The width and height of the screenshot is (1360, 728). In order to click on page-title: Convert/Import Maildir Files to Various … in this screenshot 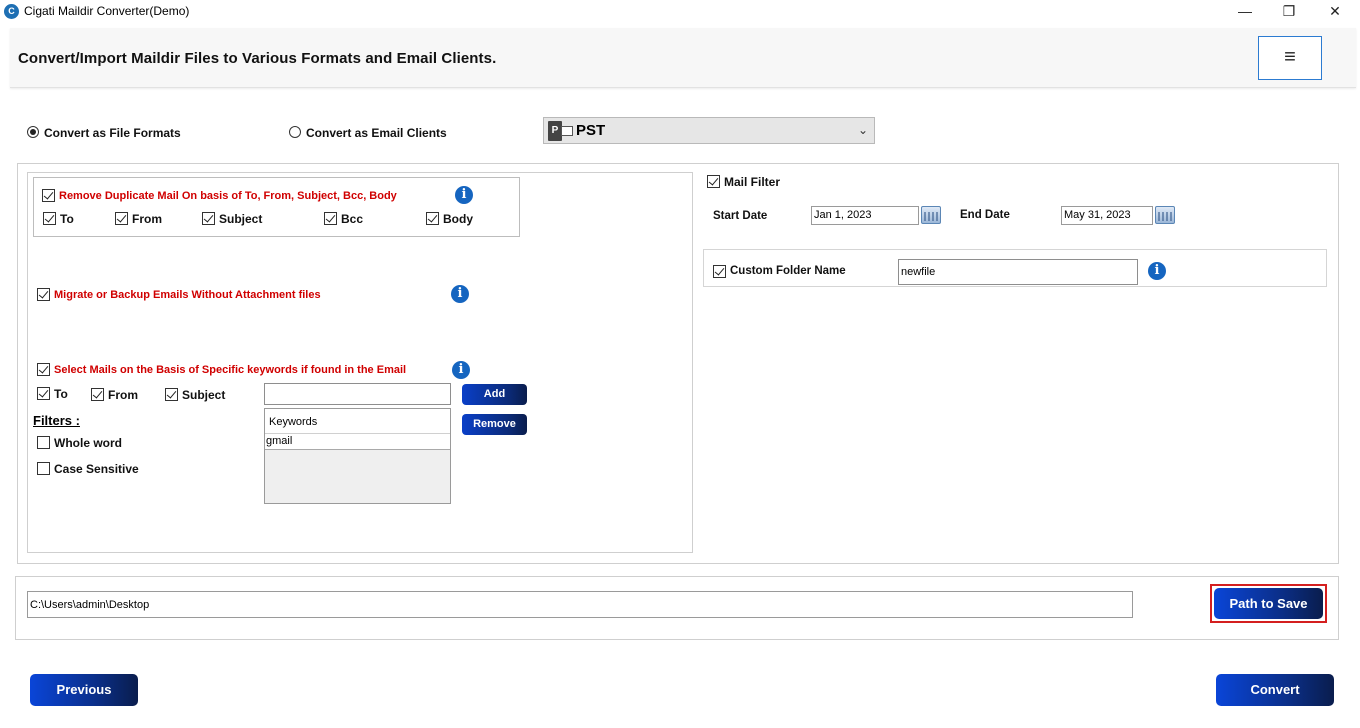, I will do `click(257, 58)`.